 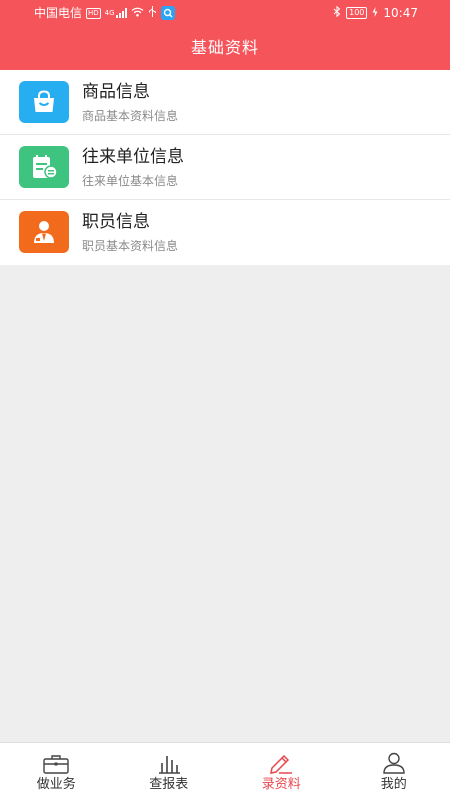 What do you see at coordinates (130, 181) in the screenshot?
I see `menu-item-subtitle: 往来单位基本信息` at bounding box center [130, 181].